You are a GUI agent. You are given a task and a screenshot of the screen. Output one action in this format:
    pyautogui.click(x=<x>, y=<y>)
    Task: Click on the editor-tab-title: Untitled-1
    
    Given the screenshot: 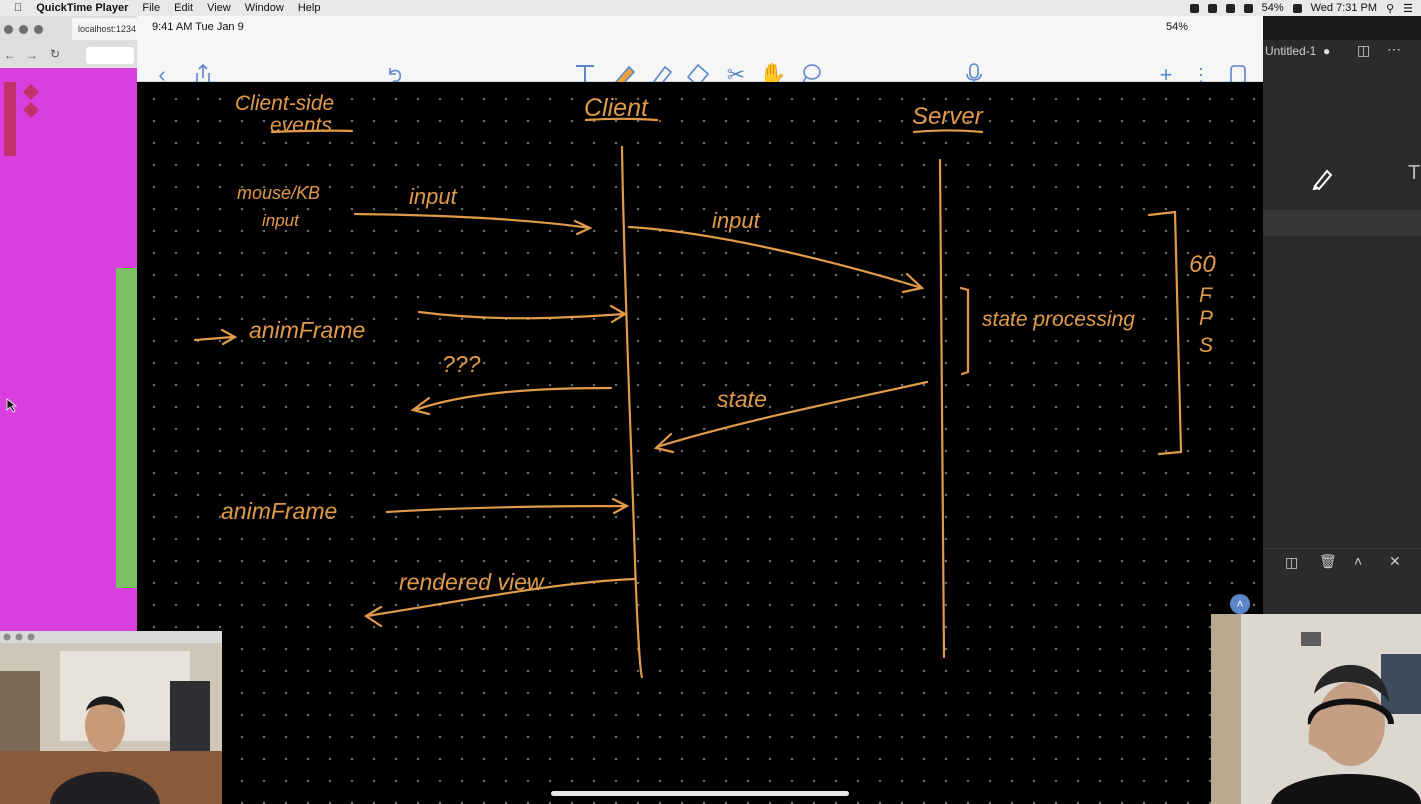 What is the action you would take?
    pyautogui.click(x=1290, y=51)
    